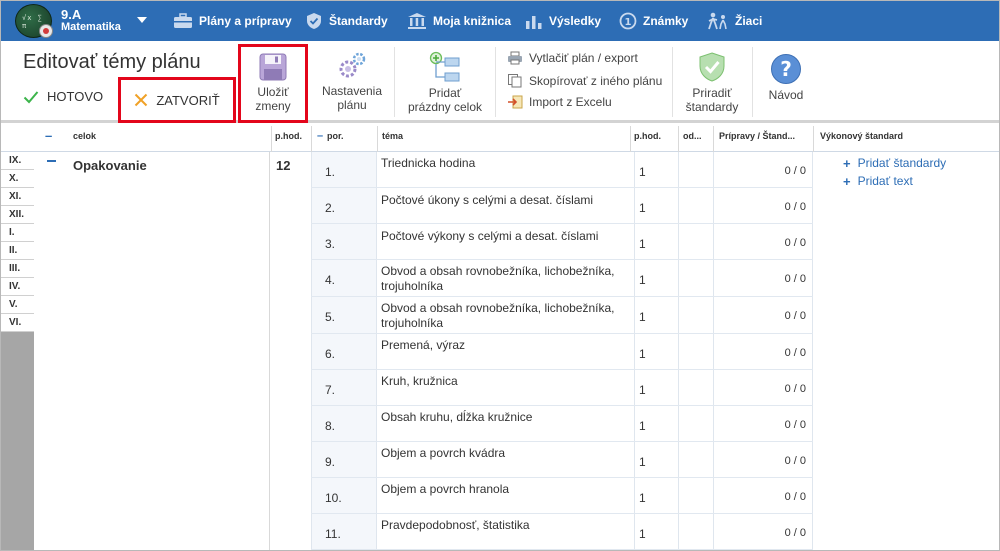 The width and height of the screenshot is (1000, 551). I want to click on copy-plan-link: Skopírovať z iného plánu, so click(584, 80).